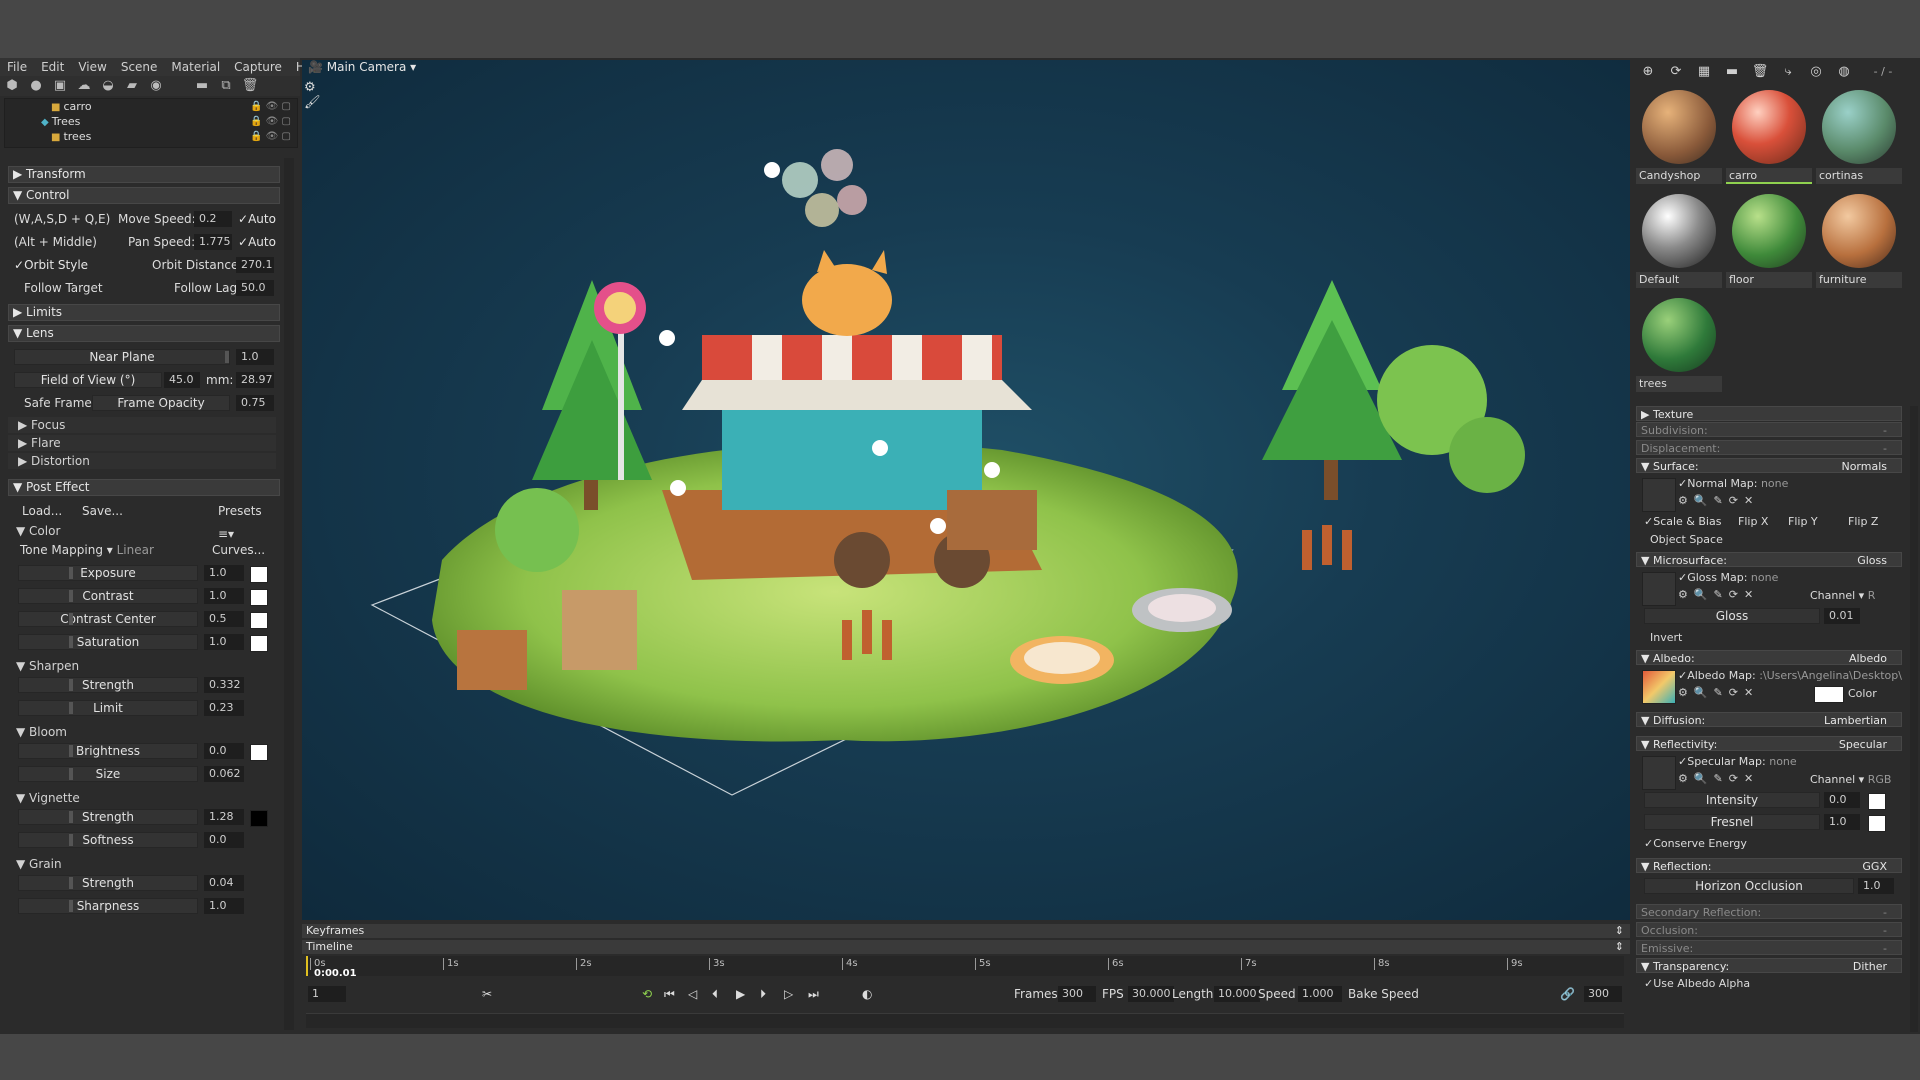 This screenshot has height=1080, width=1920. I want to click on section-transparency: ▼ Transparency: Dither, so click(1769, 965).